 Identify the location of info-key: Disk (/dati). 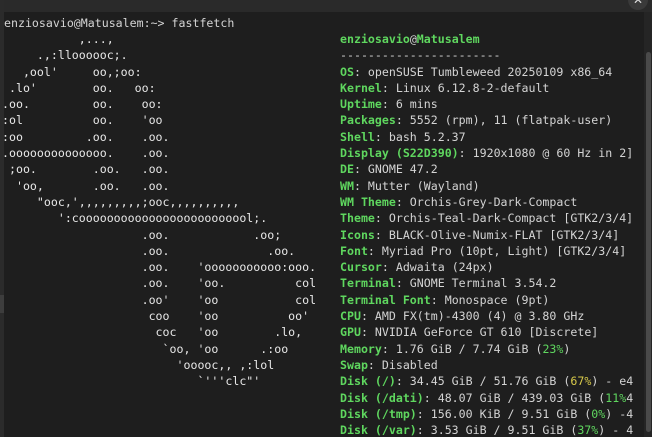
(382, 397).